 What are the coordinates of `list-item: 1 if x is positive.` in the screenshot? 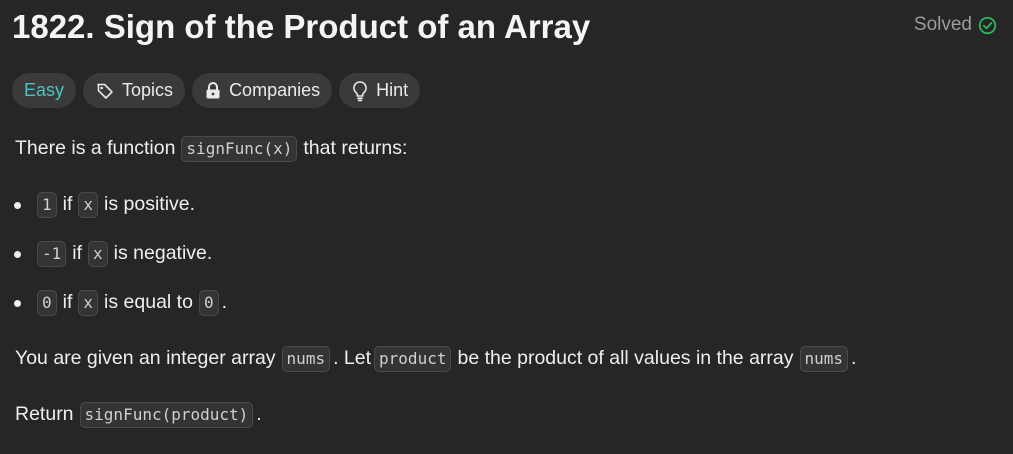 It's located at (105, 205).